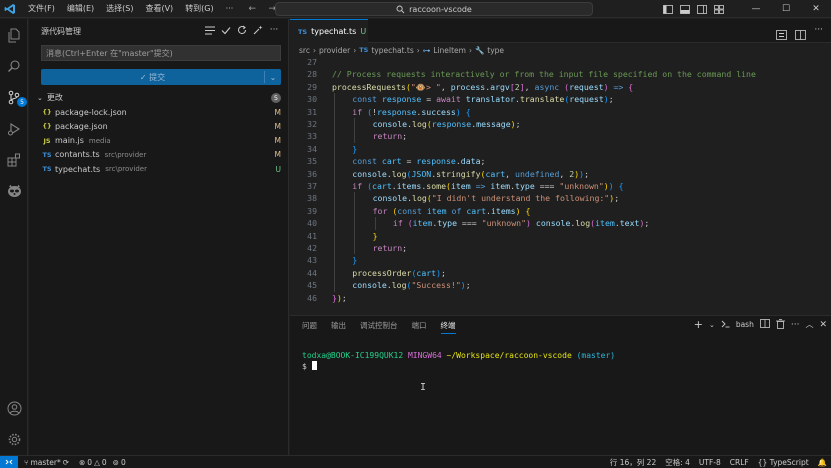 The image size is (831, 468). Describe the element at coordinates (41, 8) in the screenshot. I see `menu-file: 文件(F)` at that location.